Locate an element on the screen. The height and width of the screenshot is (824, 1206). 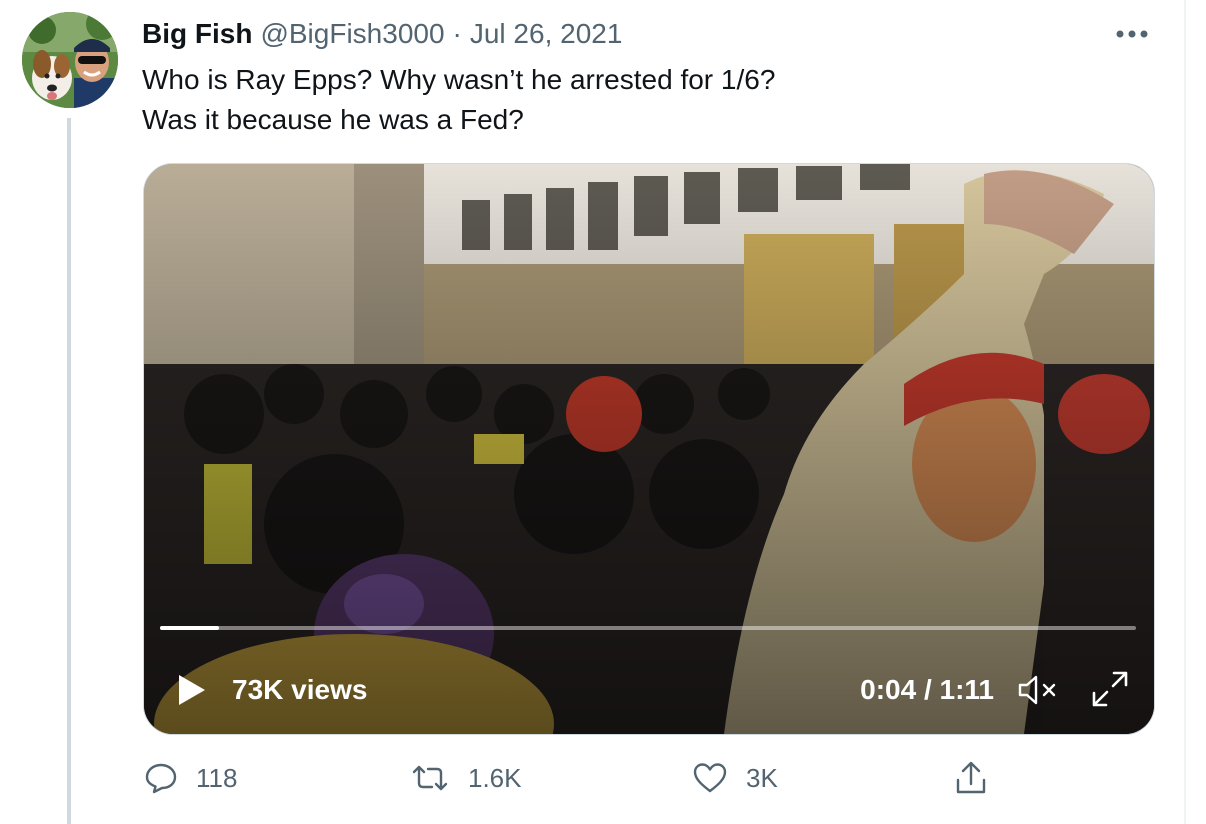
share-button is located at coordinates (971, 778).